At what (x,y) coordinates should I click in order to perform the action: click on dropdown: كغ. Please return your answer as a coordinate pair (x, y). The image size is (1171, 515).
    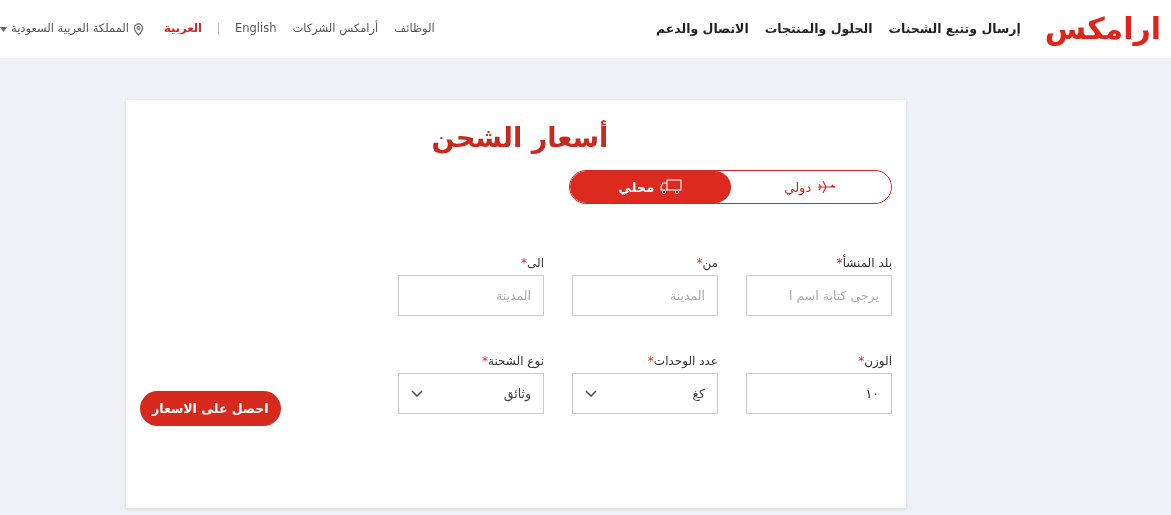
    Looking at the image, I should click on (645, 394).